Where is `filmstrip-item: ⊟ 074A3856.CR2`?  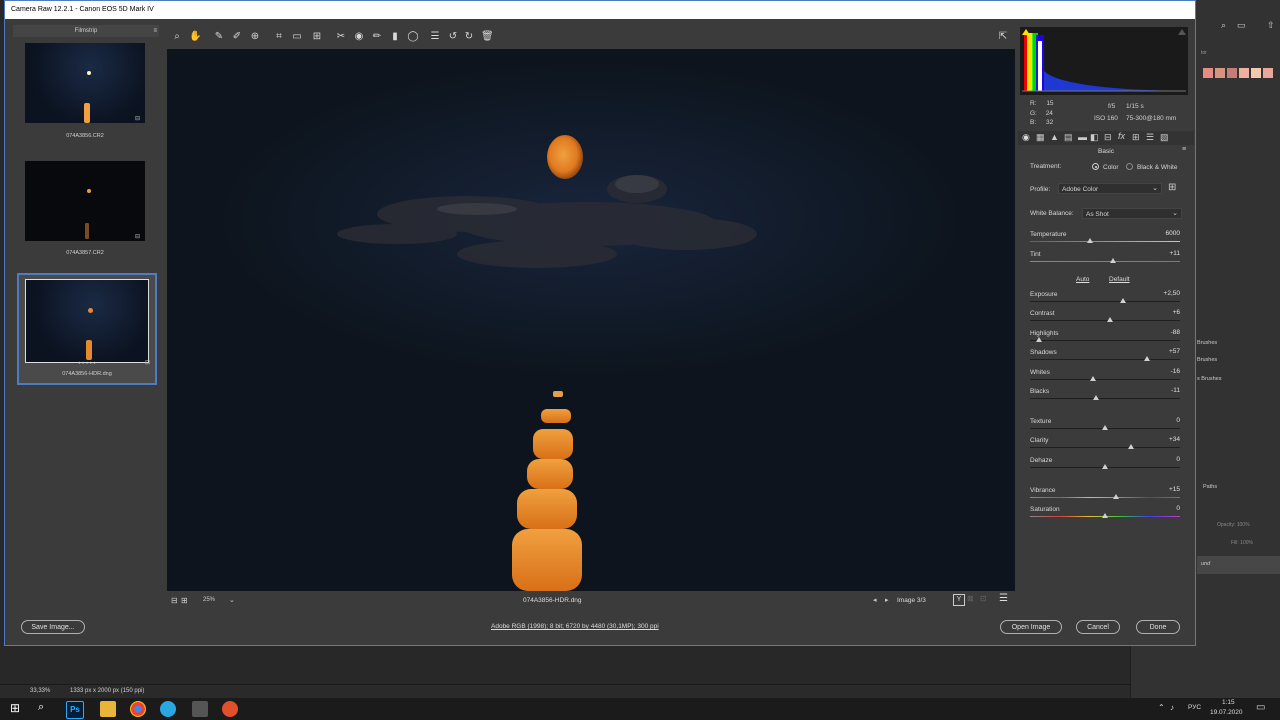
filmstrip-item: ⊟ 074A3856.CR2 is located at coordinates (85, 94).